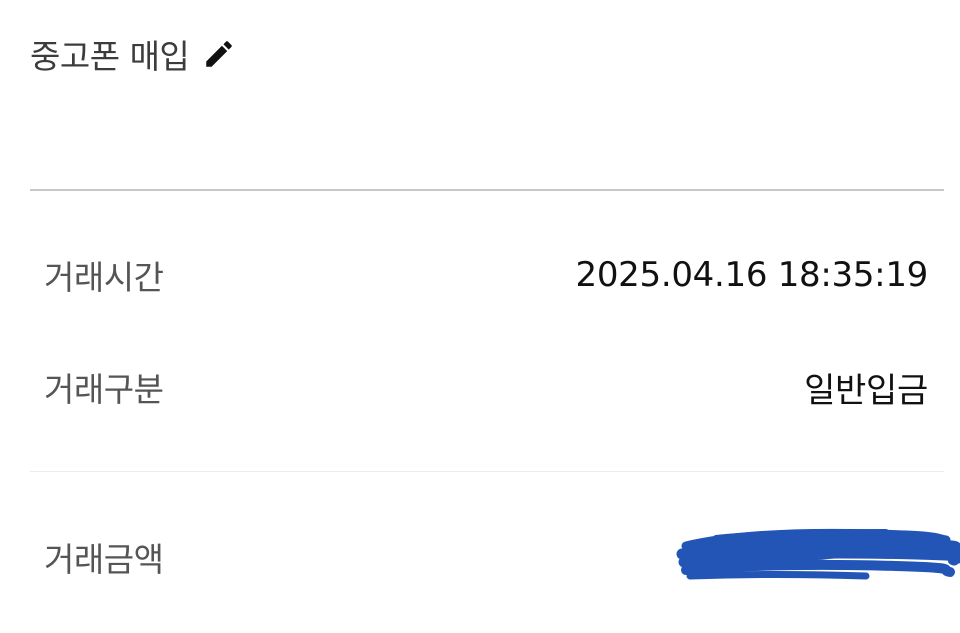 The height and width of the screenshot is (633, 960). I want to click on section-divider, so click(487, 190).